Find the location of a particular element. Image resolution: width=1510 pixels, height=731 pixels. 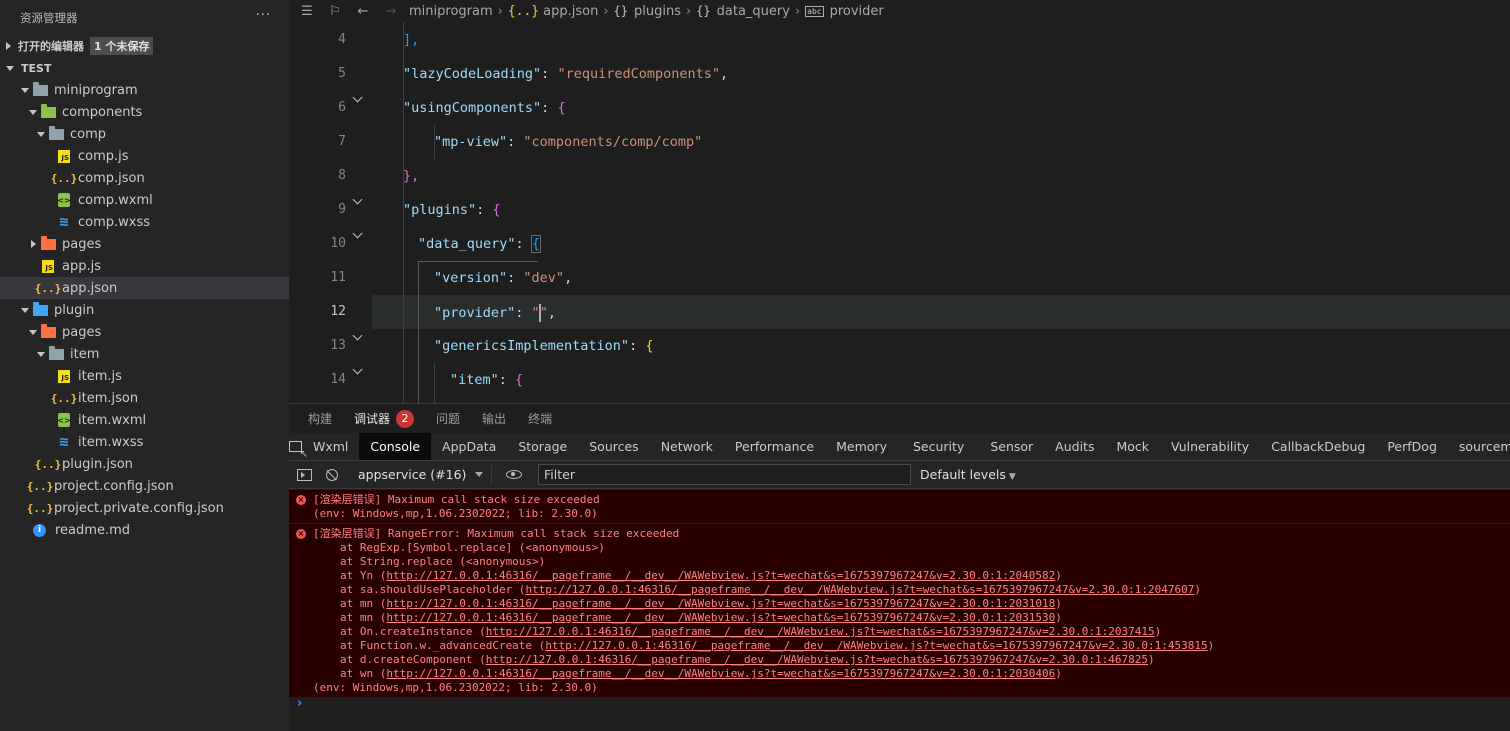

code-key: "version" is located at coordinates (471, 278).